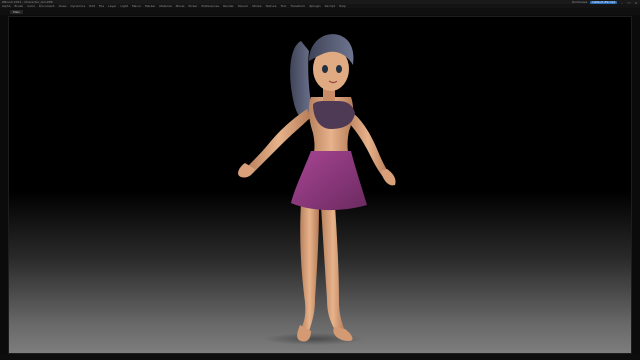 This screenshot has height=360, width=640. What do you see at coordinates (4, 186) in the screenshot?
I see `left-shelf` at bounding box center [4, 186].